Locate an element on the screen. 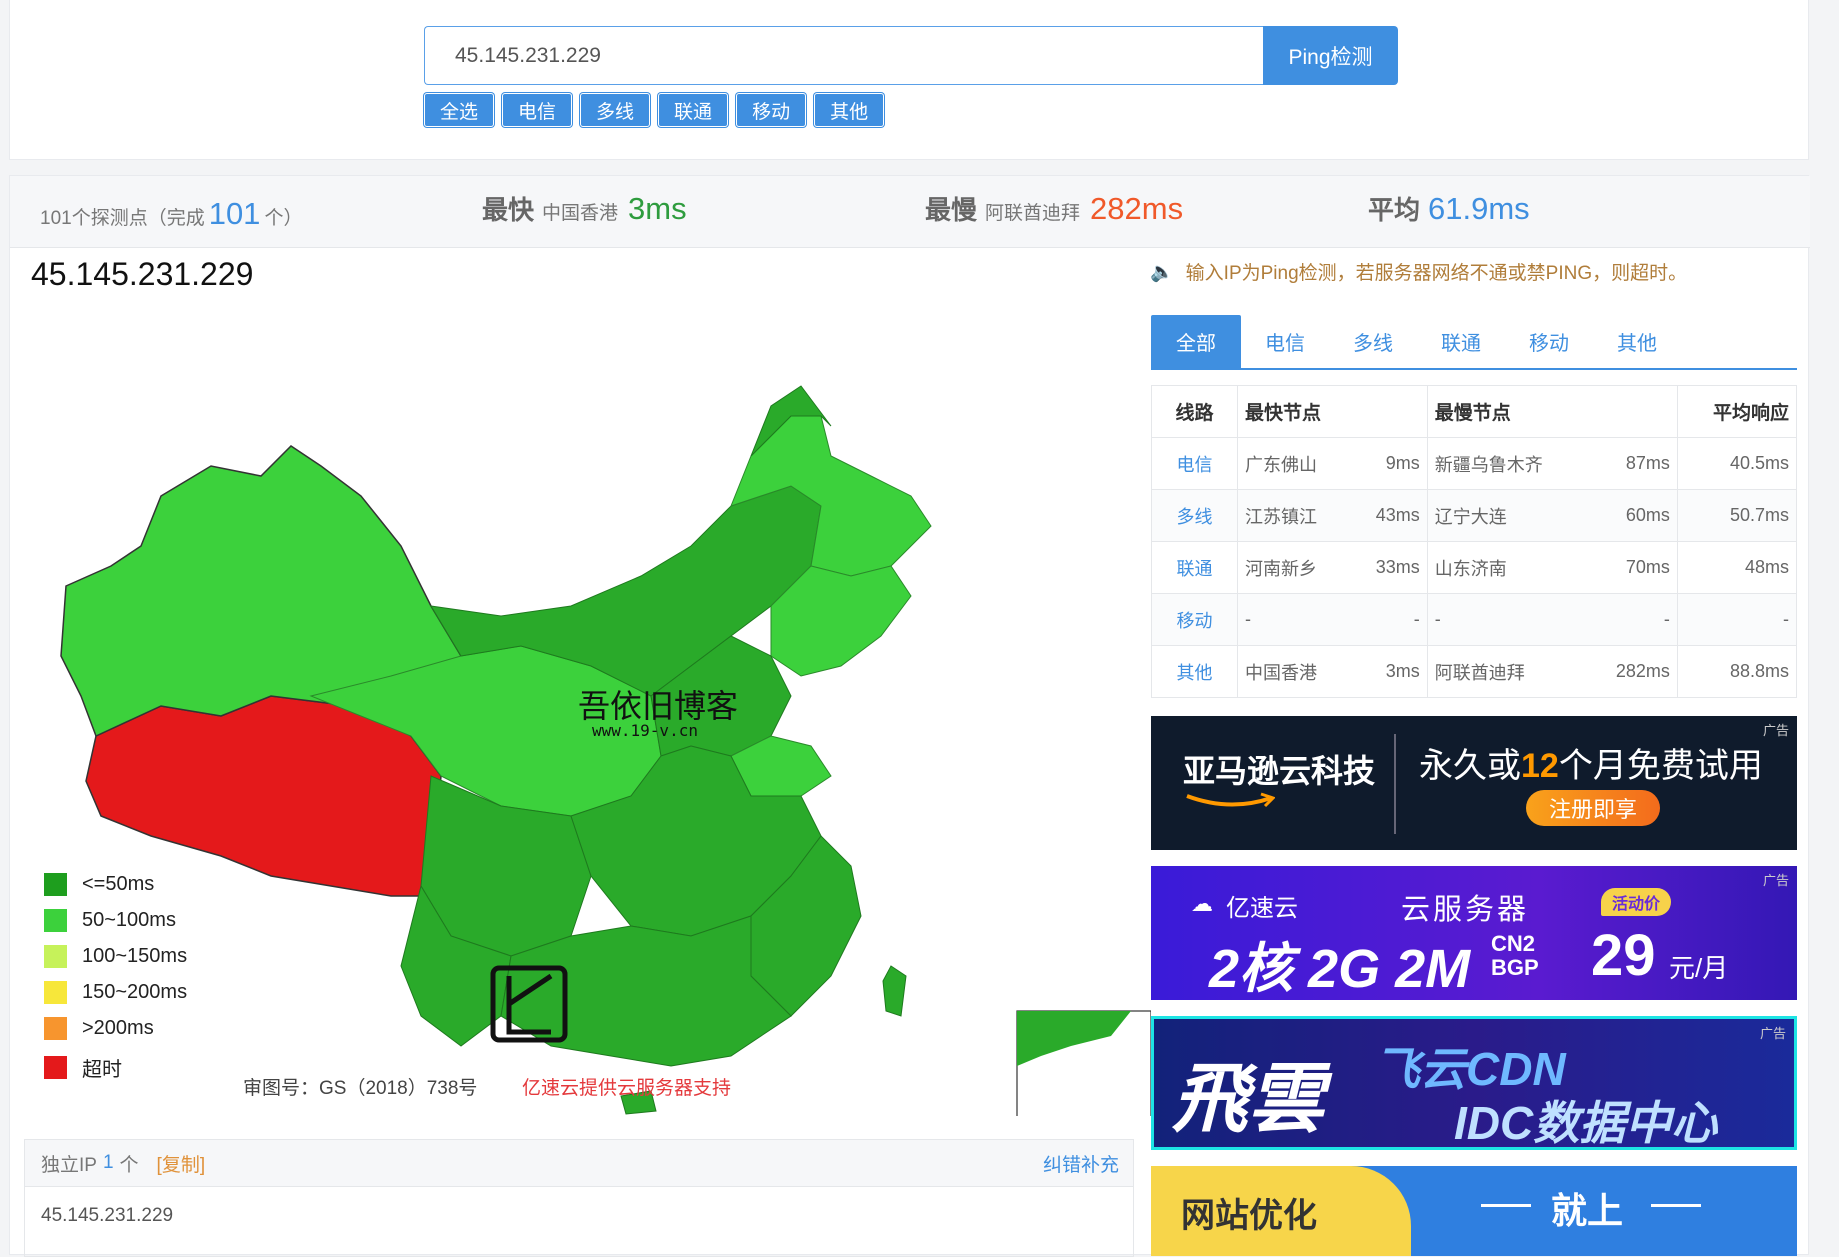 The image size is (1839, 1257). filter-other-button: 其他 is located at coordinates (849, 110).